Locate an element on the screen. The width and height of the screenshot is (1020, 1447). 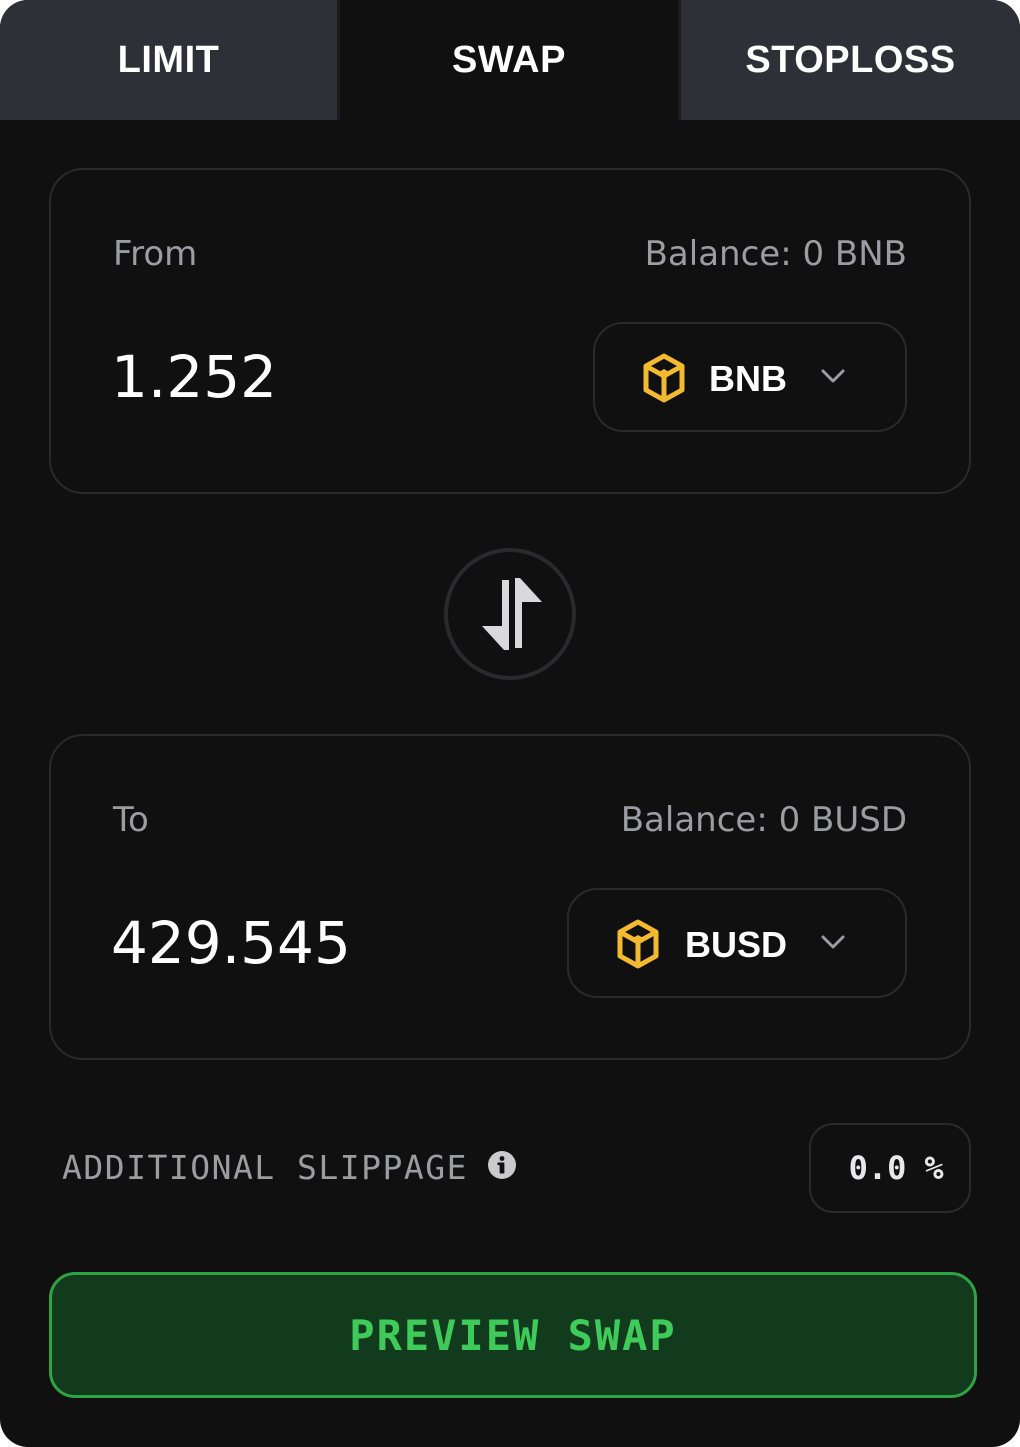
swap-arrows-icon is located at coordinates (512, 614).